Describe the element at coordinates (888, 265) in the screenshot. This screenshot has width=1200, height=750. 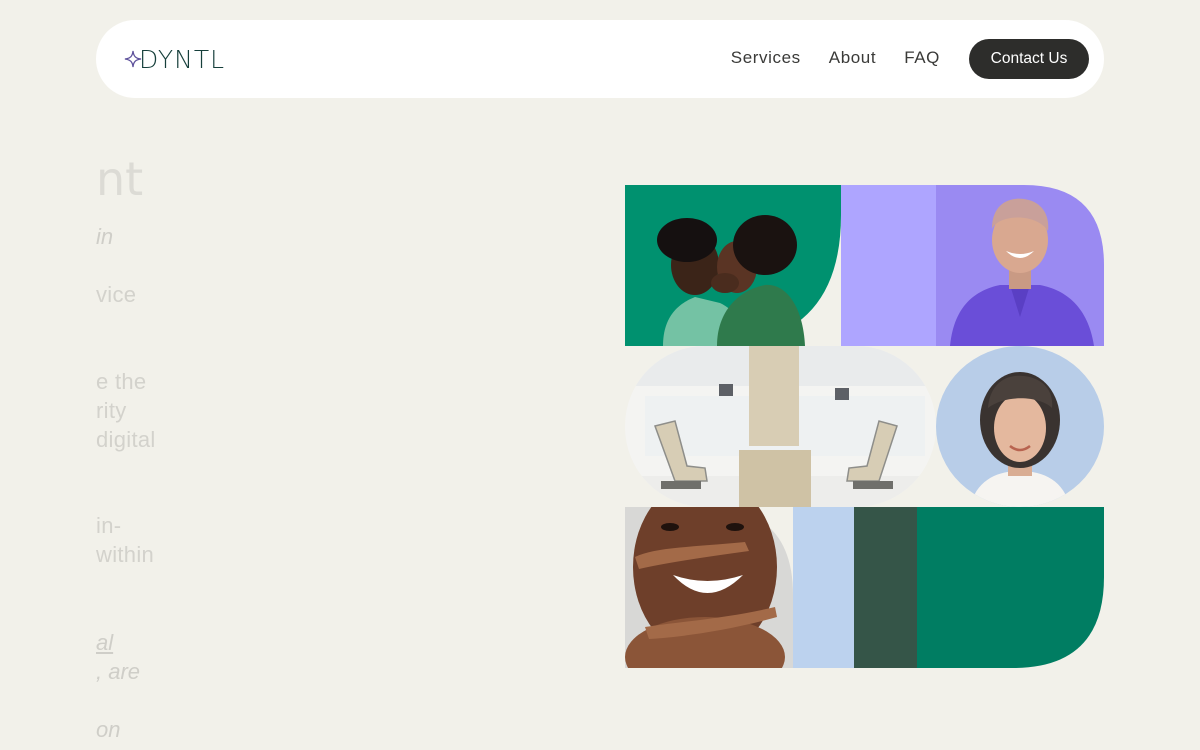
I see `lavender-block` at that location.